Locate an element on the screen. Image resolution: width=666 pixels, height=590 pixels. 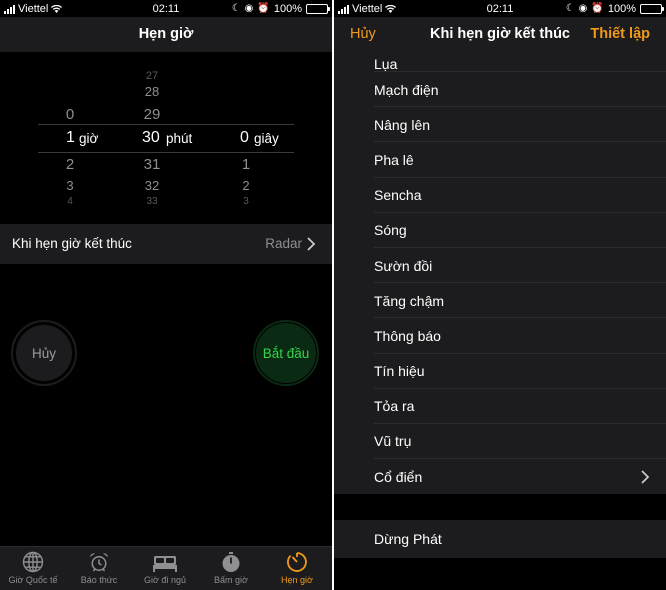
stopwatch-icon is located at coordinates (231, 562).